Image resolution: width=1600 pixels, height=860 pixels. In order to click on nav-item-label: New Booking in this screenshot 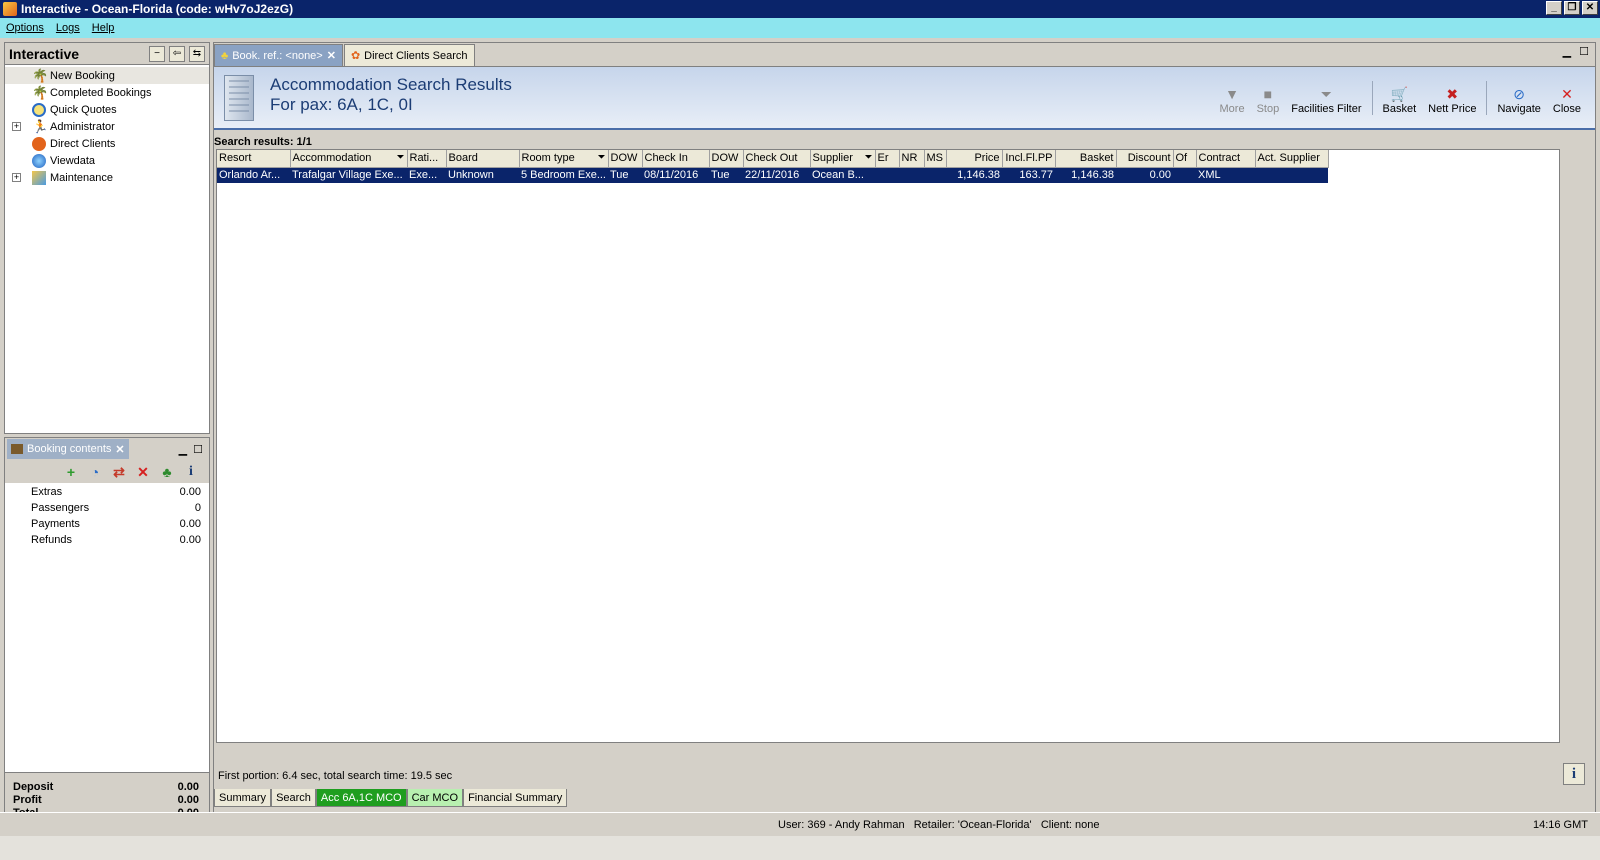, I will do `click(82, 75)`.